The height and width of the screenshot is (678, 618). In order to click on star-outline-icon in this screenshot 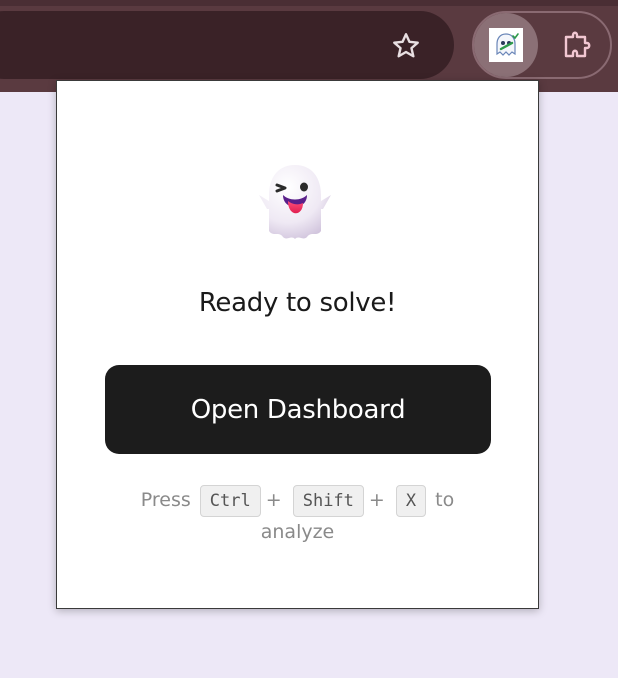, I will do `click(406, 45)`.